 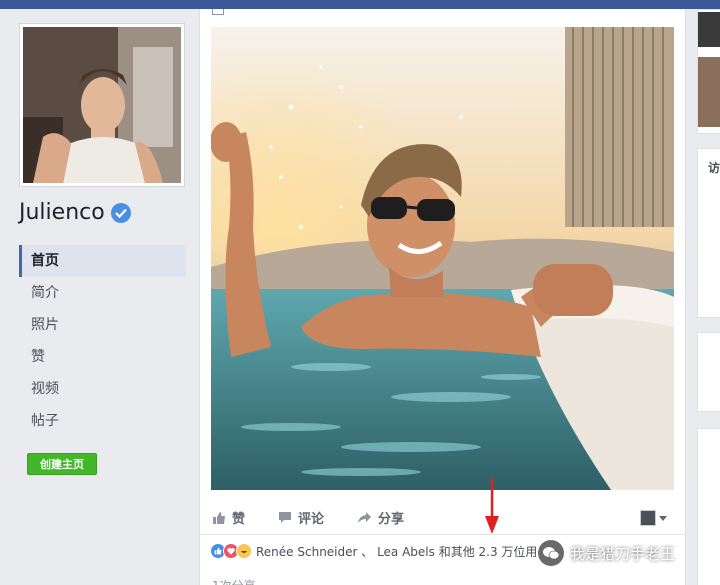 What do you see at coordinates (120, 212) in the screenshot?
I see `verified-badge-icon` at bounding box center [120, 212].